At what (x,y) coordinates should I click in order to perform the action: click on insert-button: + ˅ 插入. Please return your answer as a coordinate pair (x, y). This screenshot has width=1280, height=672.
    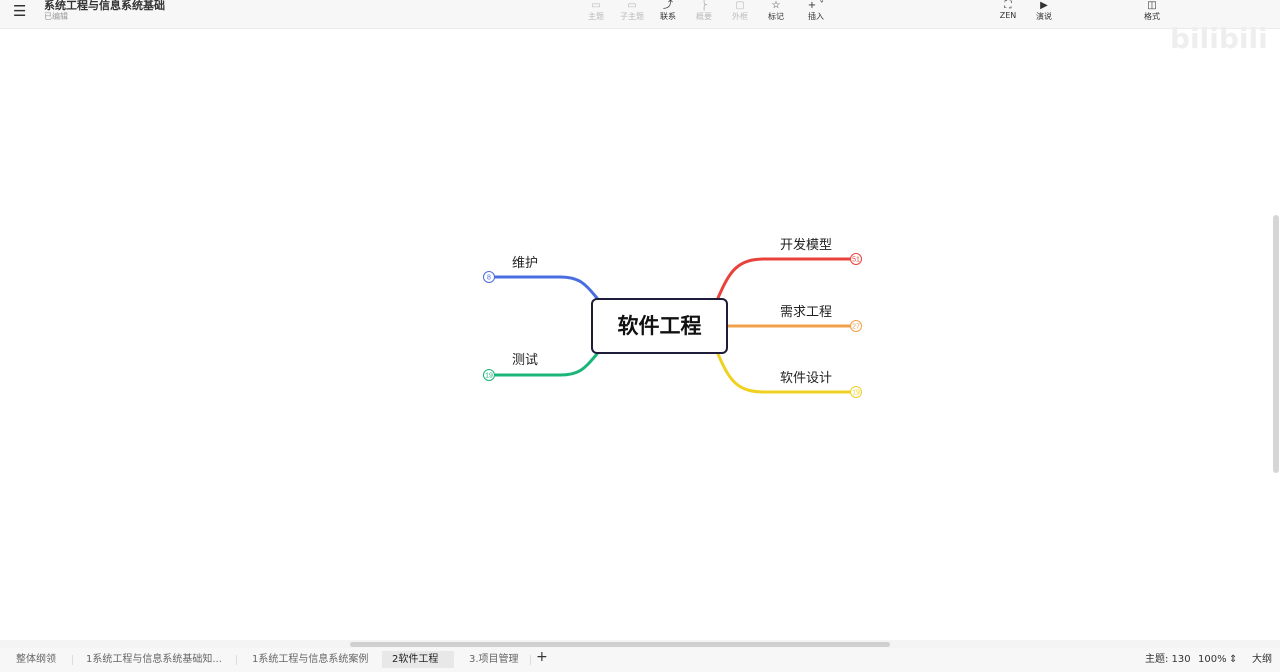
    Looking at the image, I should click on (816, 11).